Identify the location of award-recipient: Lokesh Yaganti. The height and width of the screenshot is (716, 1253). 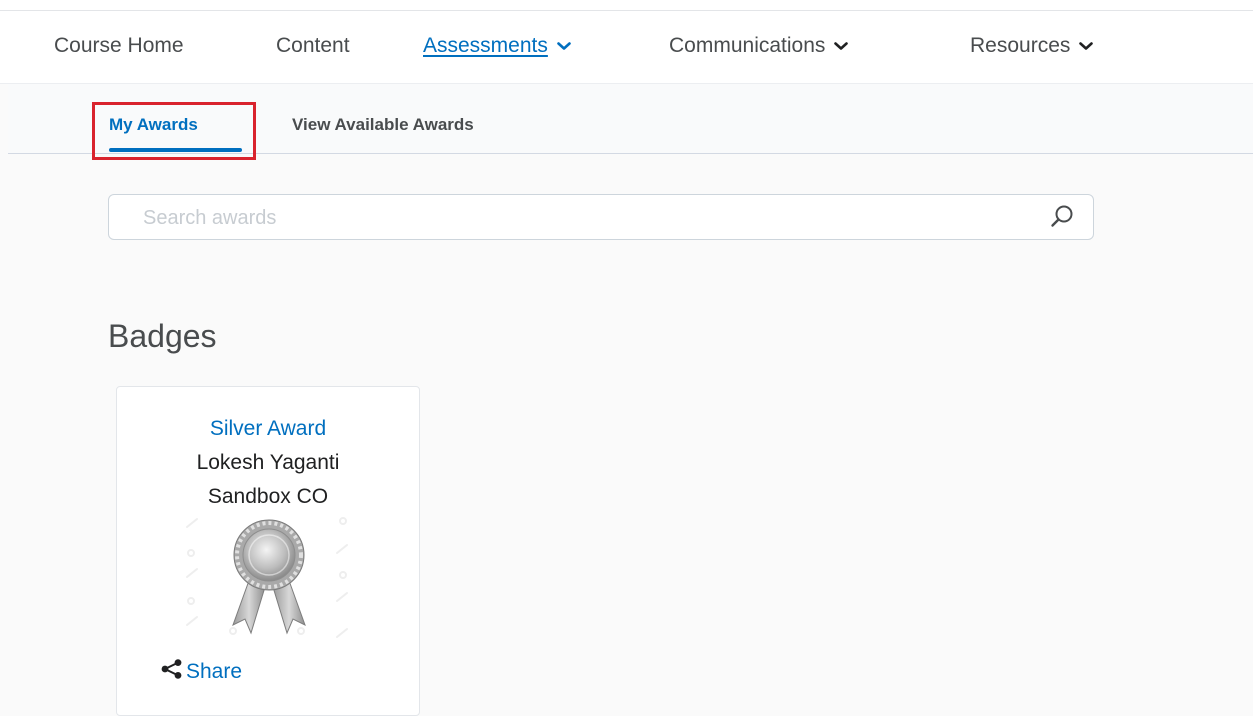
(268, 462).